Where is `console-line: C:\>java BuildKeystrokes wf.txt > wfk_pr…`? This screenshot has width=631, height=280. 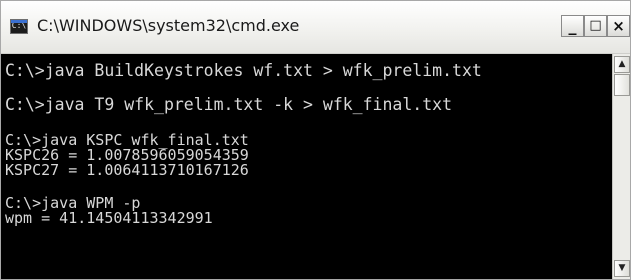
console-line: C:\>java BuildKeystrokes wf.txt > wfk_pr… is located at coordinates (243, 70).